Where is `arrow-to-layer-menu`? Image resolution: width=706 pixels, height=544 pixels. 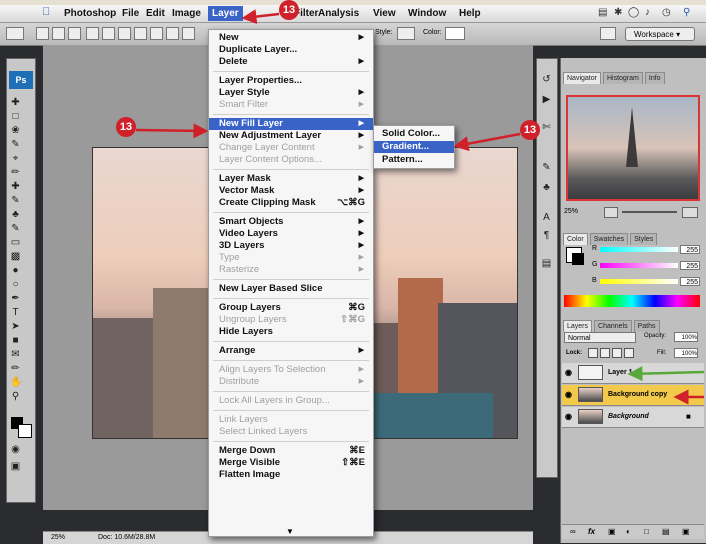
arrow-to-layer-menu is located at coordinates (260, 17).